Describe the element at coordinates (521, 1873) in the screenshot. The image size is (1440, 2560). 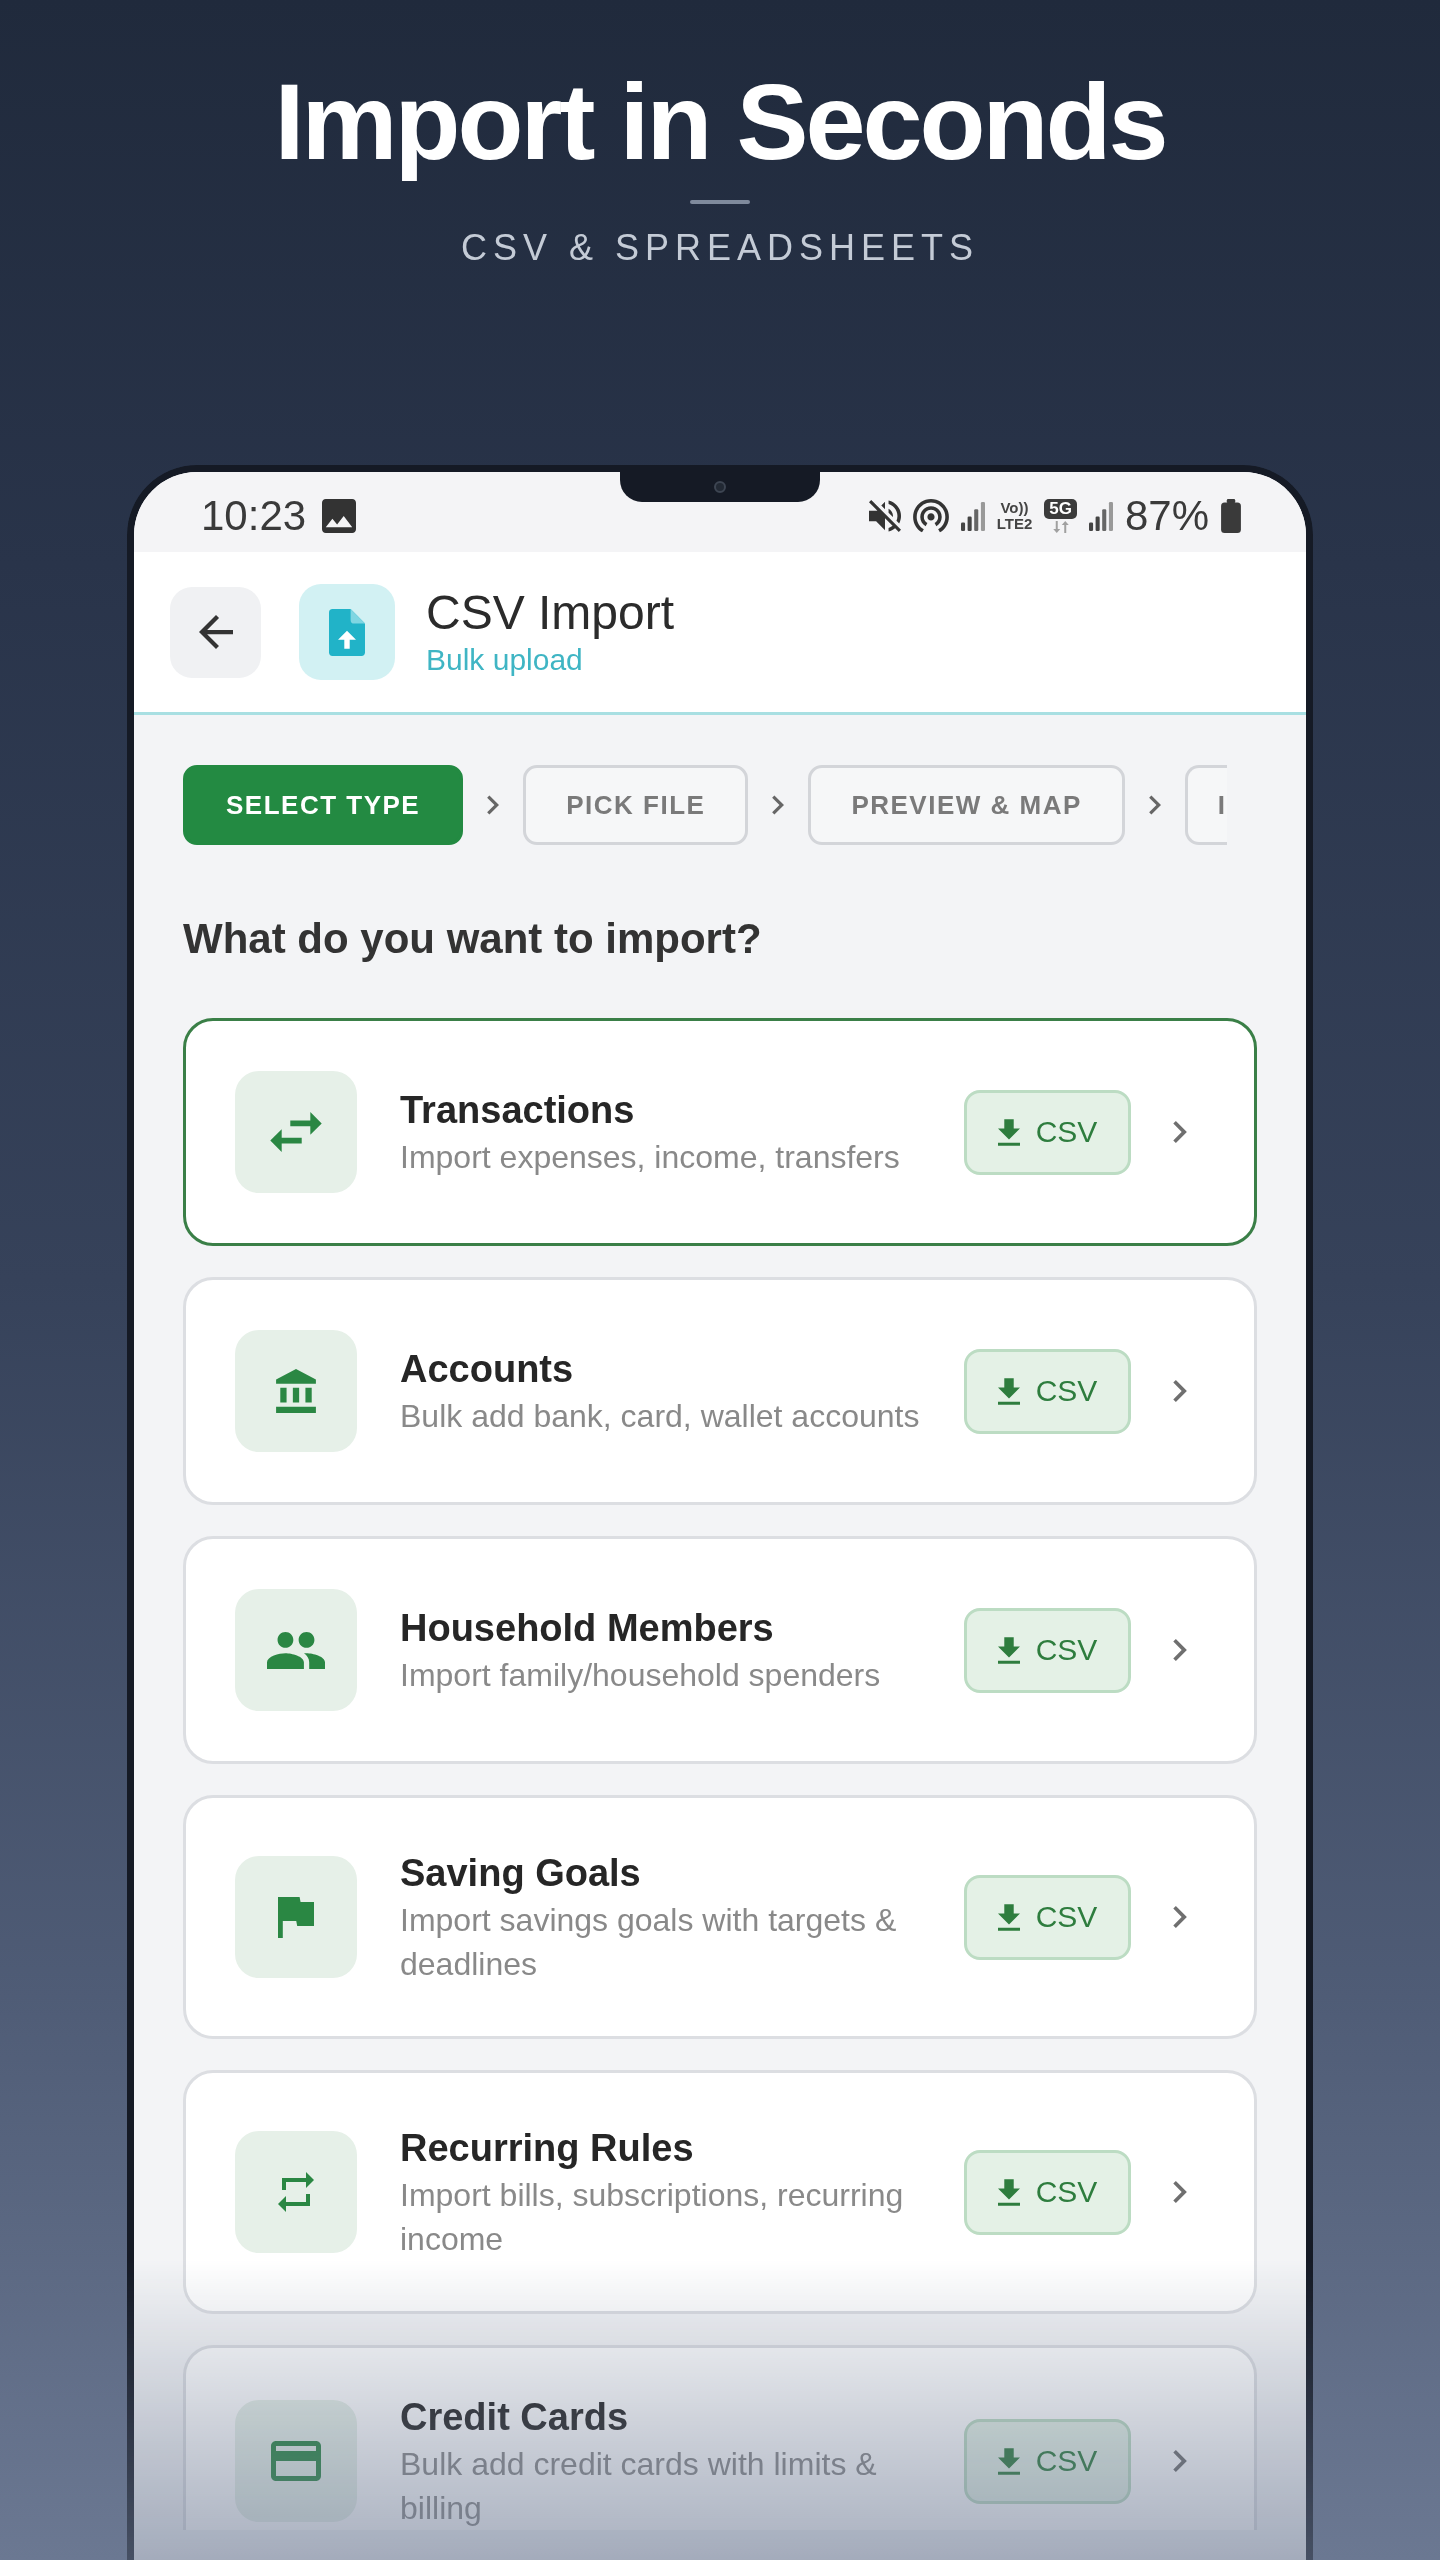
I see `card-title: Saving Goals` at that location.